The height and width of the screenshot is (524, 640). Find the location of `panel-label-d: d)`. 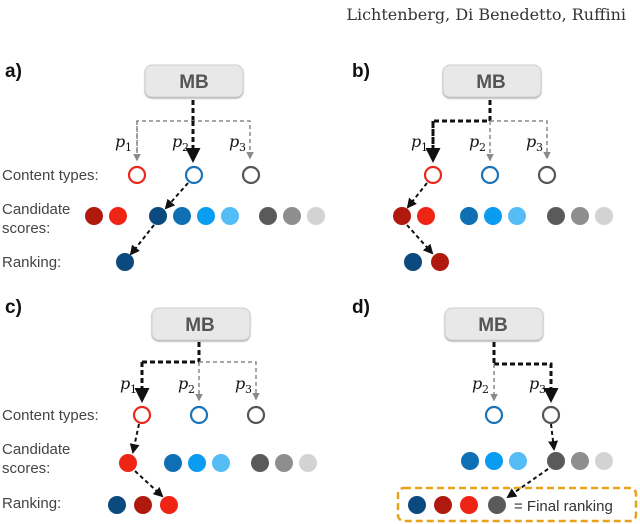

panel-label-d: d) is located at coordinates (361, 307).